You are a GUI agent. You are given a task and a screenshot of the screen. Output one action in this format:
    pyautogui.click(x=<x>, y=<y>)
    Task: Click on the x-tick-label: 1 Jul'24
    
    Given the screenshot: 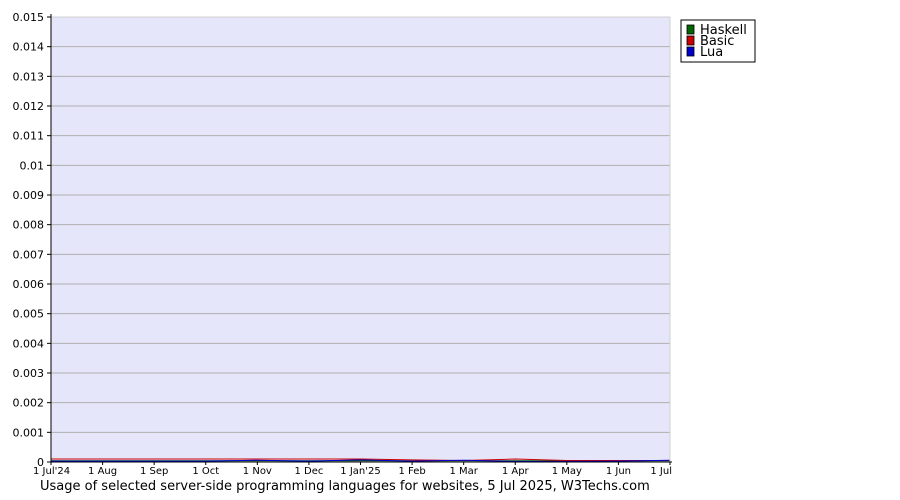 What is the action you would take?
    pyautogui.click(x=51, y=471)
    